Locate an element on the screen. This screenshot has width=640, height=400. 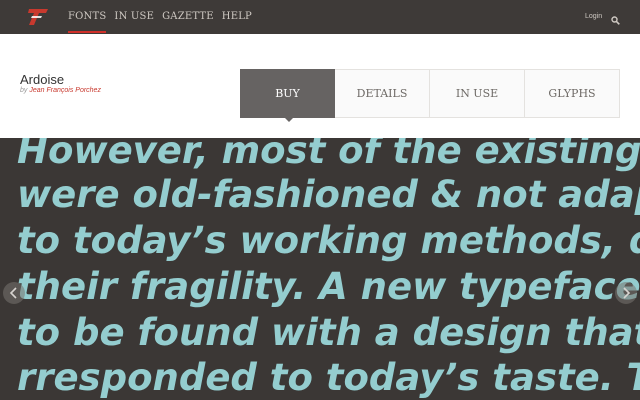
designer-link: Jean François Porchez is located at coordinates (65, 90).